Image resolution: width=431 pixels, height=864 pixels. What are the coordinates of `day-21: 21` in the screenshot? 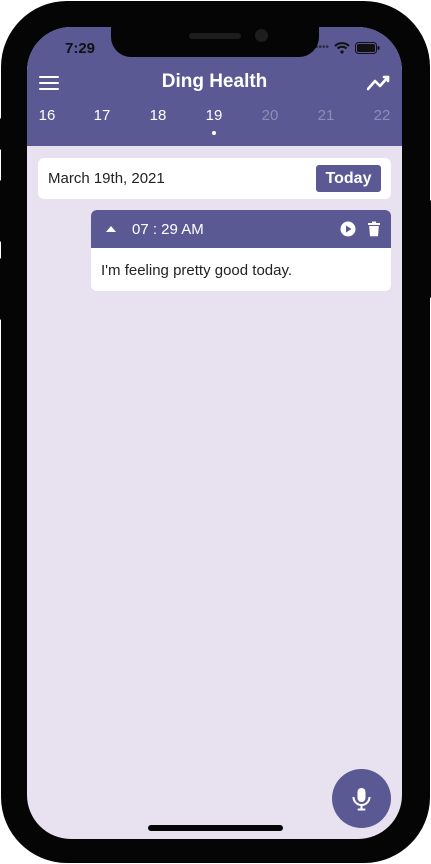 It's located at (326, 115).